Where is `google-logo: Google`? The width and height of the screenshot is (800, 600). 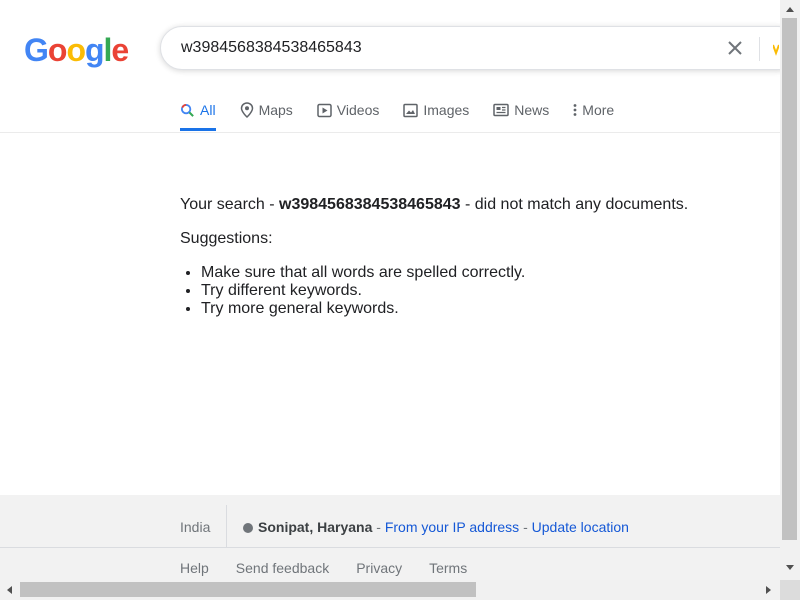 google-logo: Google is located at coordinates (76, 50).